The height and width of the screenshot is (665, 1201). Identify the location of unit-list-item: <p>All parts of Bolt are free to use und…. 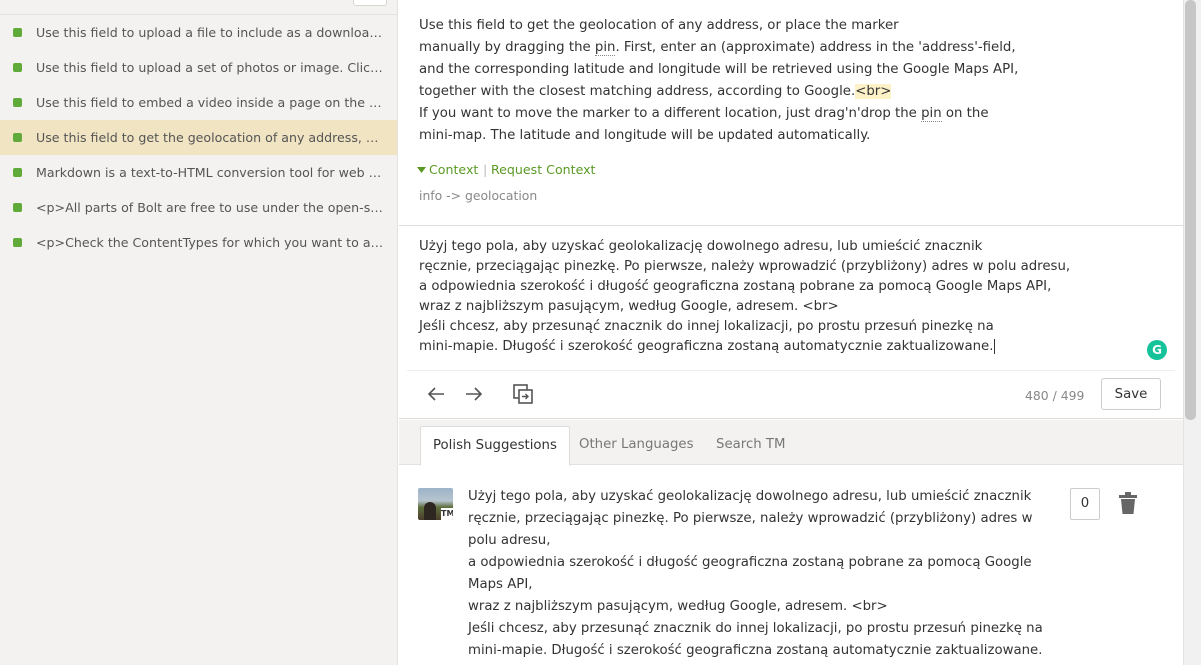
(198, 207).